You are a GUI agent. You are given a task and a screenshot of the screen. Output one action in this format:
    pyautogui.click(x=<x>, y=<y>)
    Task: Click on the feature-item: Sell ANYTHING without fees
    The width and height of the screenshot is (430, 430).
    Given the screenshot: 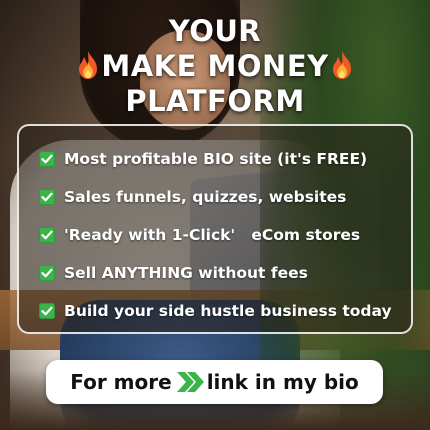 What is the action you would take?
    pyautogui.click(x=225, y=273)
    